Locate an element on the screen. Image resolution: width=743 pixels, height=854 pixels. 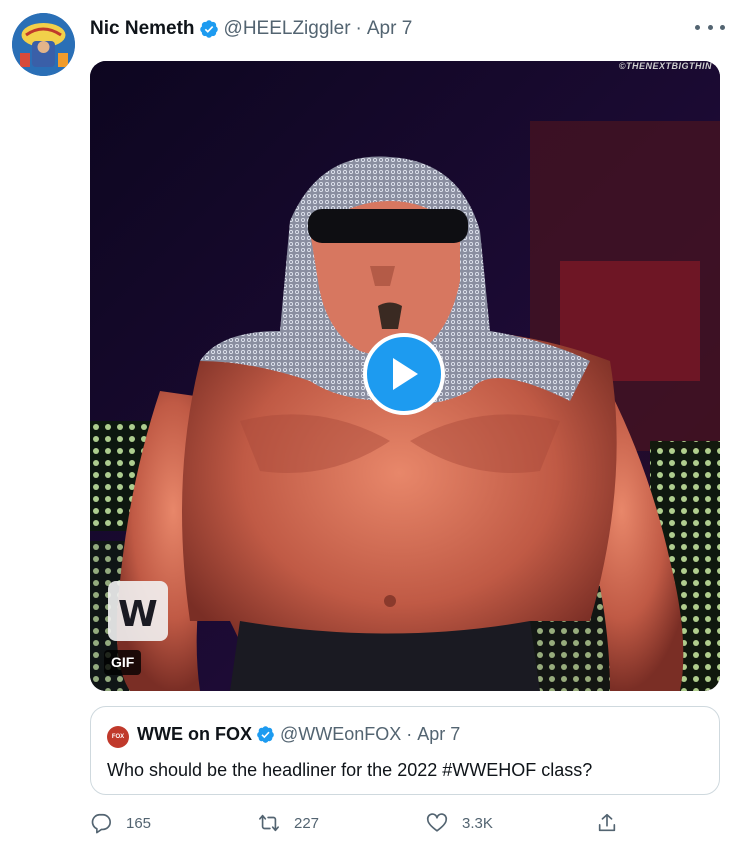
author-avatar is located at coordinates (43, 44).